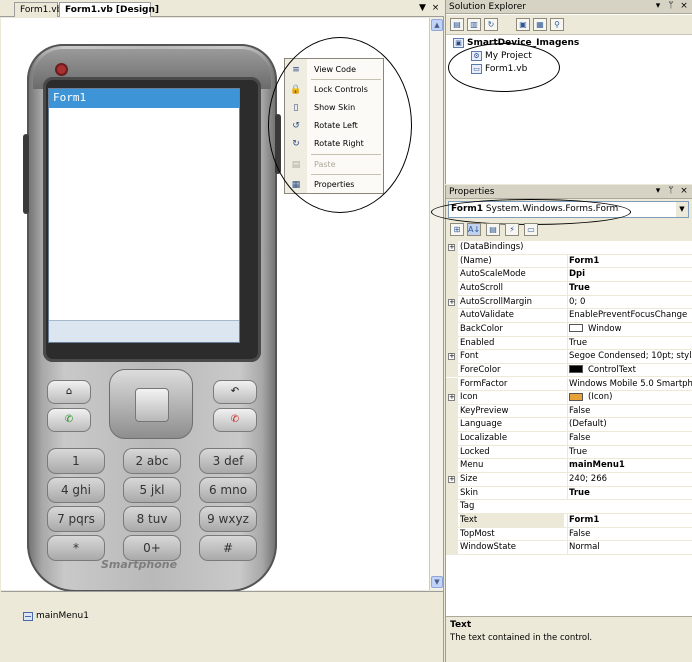  Describe the element at coordinates (26, 174) in the screenshot. I see `side-key-left` at that location.